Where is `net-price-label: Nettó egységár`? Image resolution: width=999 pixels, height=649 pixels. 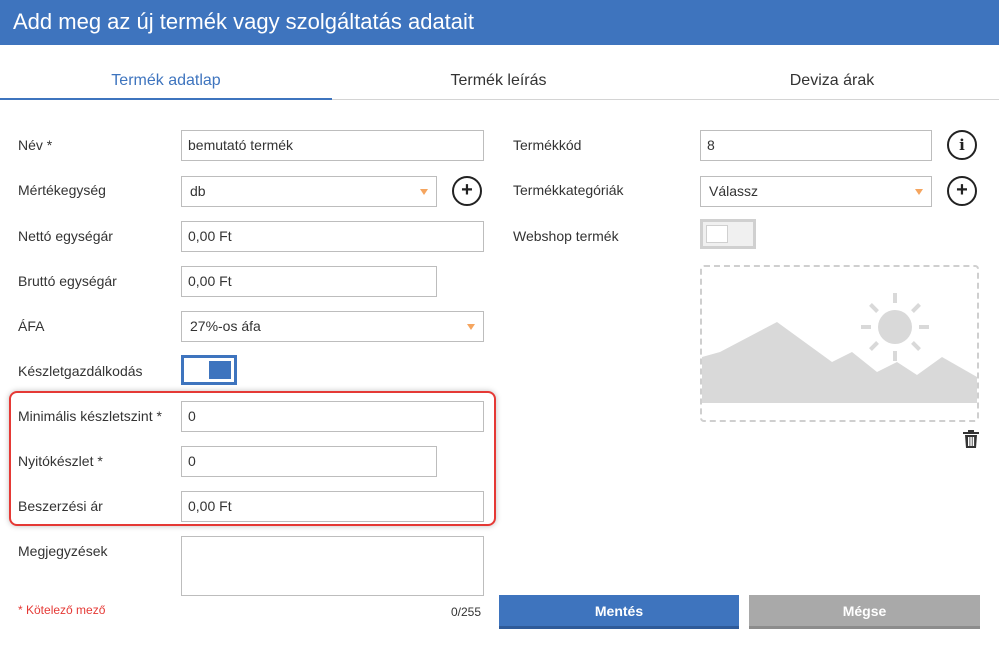 net-price-label: Nettó egységár is located at coordinates (65, 236).